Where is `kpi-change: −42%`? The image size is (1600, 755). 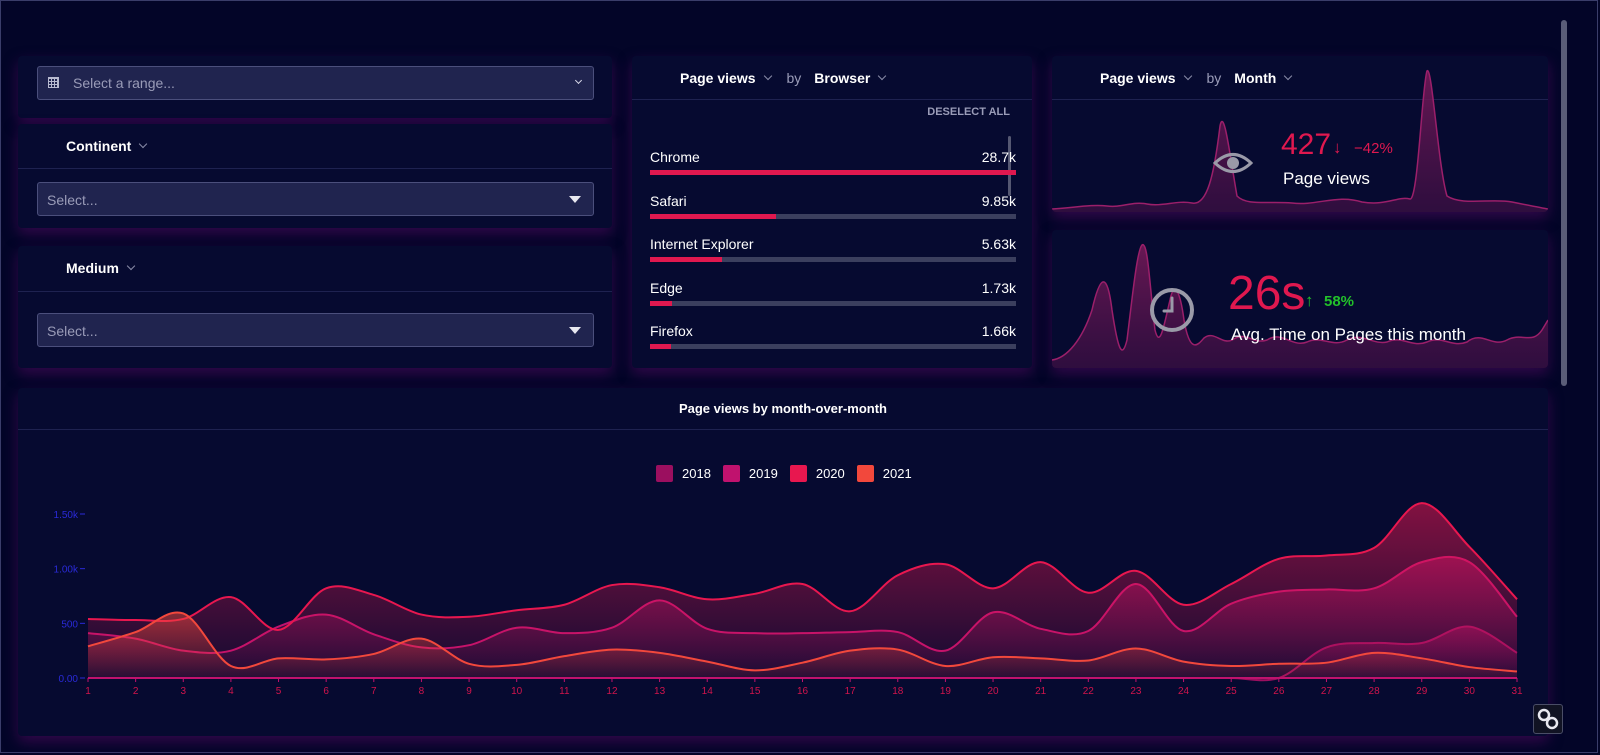
kpi-change: −42% is located at coordinates (1373, 148).